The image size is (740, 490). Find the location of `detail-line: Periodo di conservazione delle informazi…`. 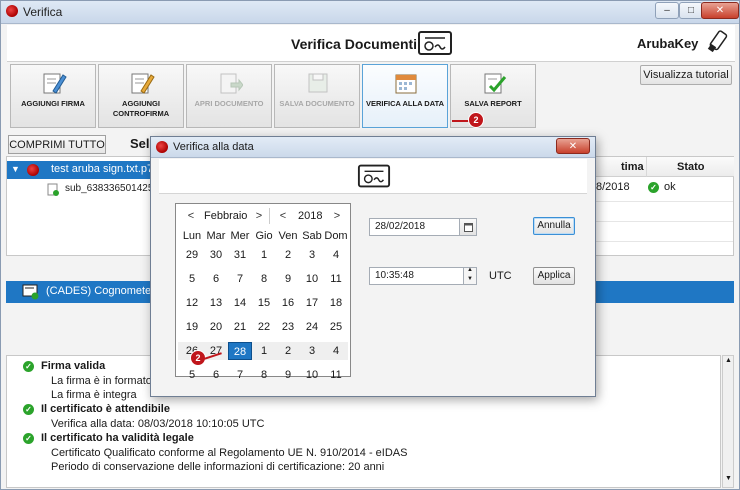

detail-line: Periodo di conservazione delle informazi… is located at coordinates (218, 467).